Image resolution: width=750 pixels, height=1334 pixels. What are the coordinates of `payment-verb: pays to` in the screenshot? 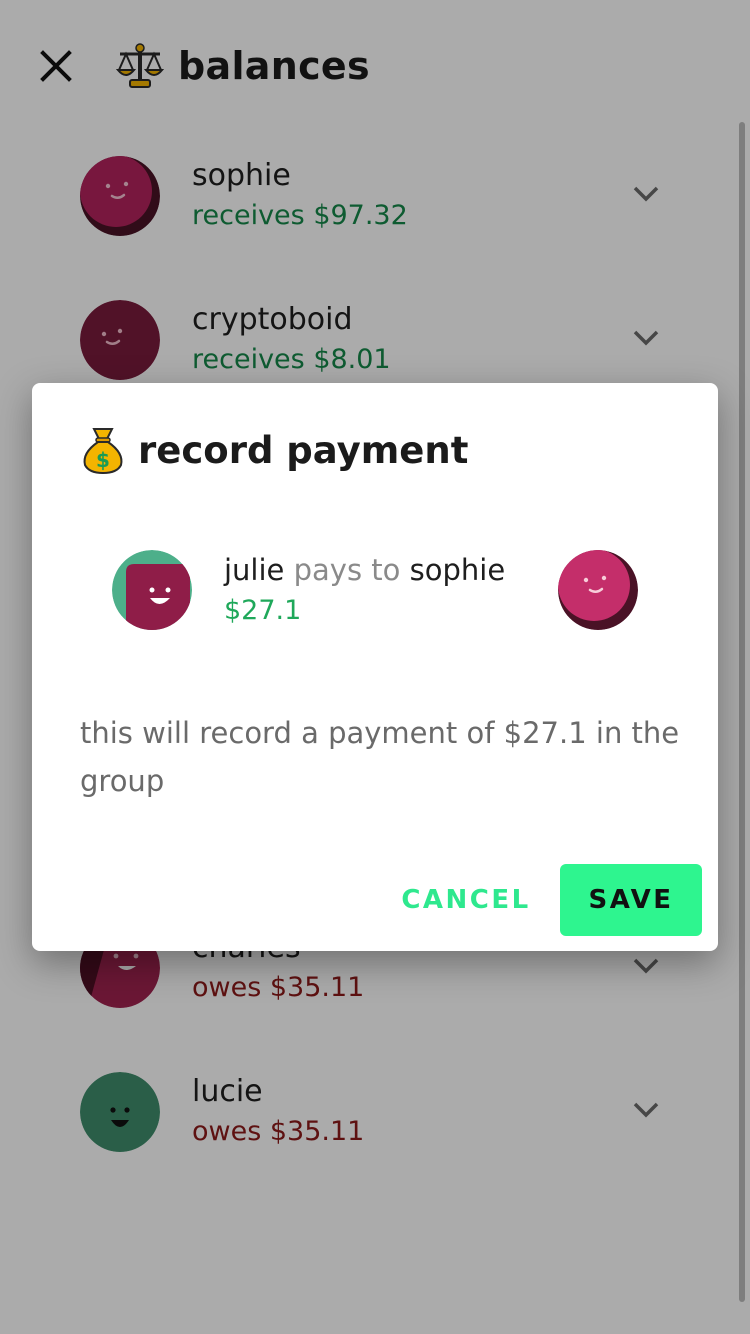 It's located at (347, 570).